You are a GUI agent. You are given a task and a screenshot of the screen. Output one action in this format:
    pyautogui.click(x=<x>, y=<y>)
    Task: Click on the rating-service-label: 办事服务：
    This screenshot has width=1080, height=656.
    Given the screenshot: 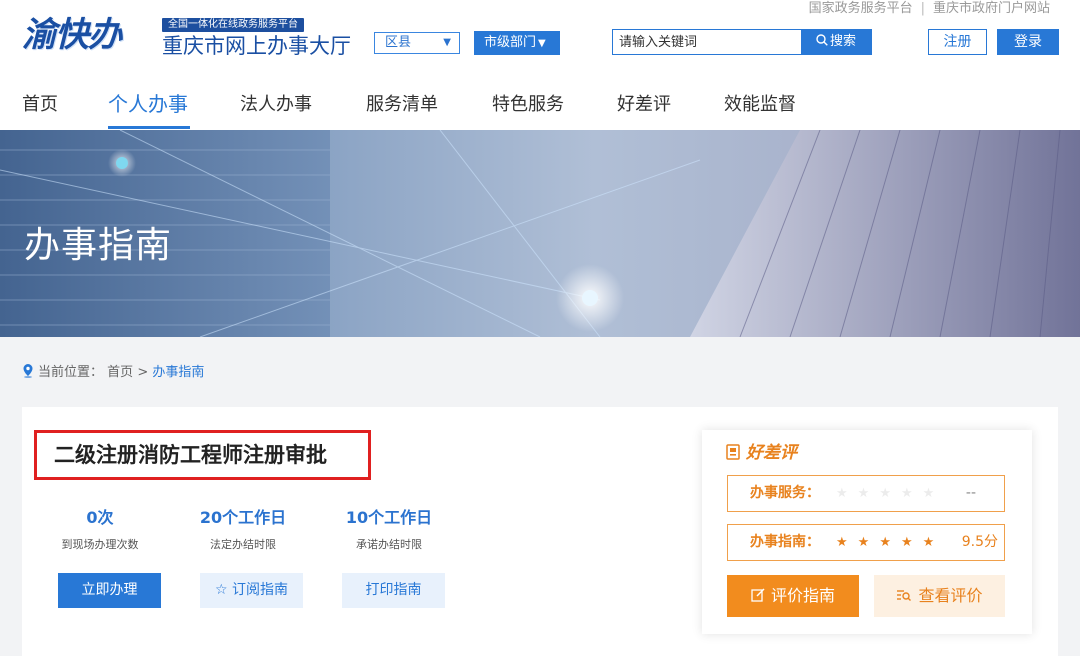 What is the action you would take?
    pyautogui.click(x=785, y=493)
    